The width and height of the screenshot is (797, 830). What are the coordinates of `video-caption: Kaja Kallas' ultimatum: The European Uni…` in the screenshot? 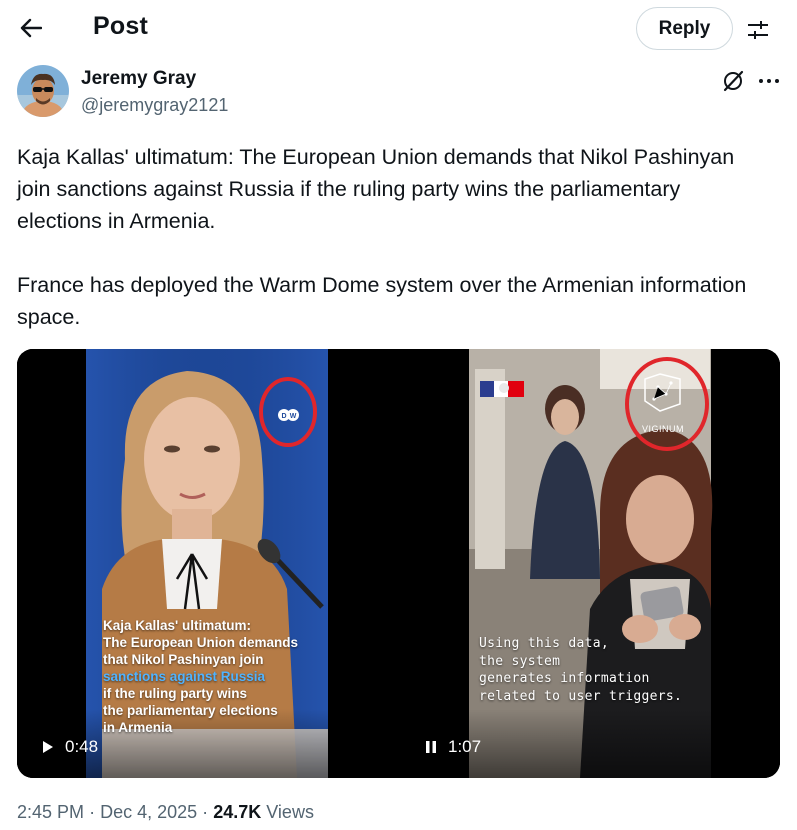 It's located at (218, 676).